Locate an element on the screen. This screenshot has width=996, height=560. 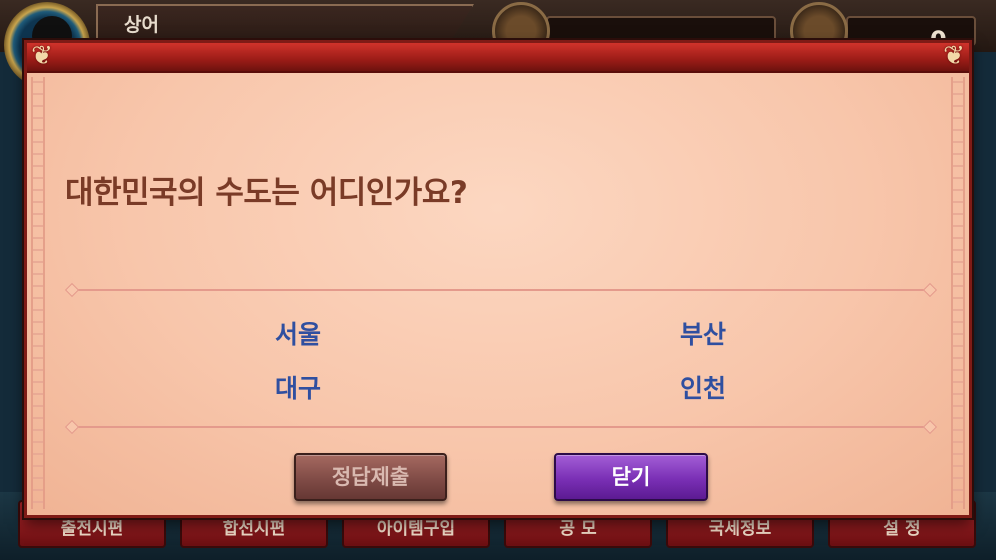
submit-answer-button: 정답제출 is located at coordinates (370, 477).